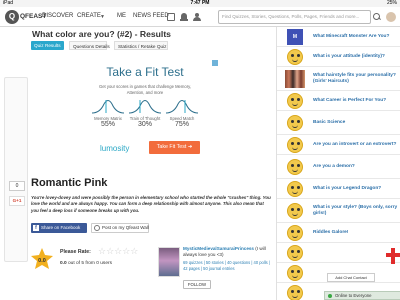 This screenshot has width=400, height=300. What do you see at coordinates (351, 36) in the screenshot?
I see `sidebar-item-label: What Minecraft Monster Are You?` at bounding box center [351, 36].